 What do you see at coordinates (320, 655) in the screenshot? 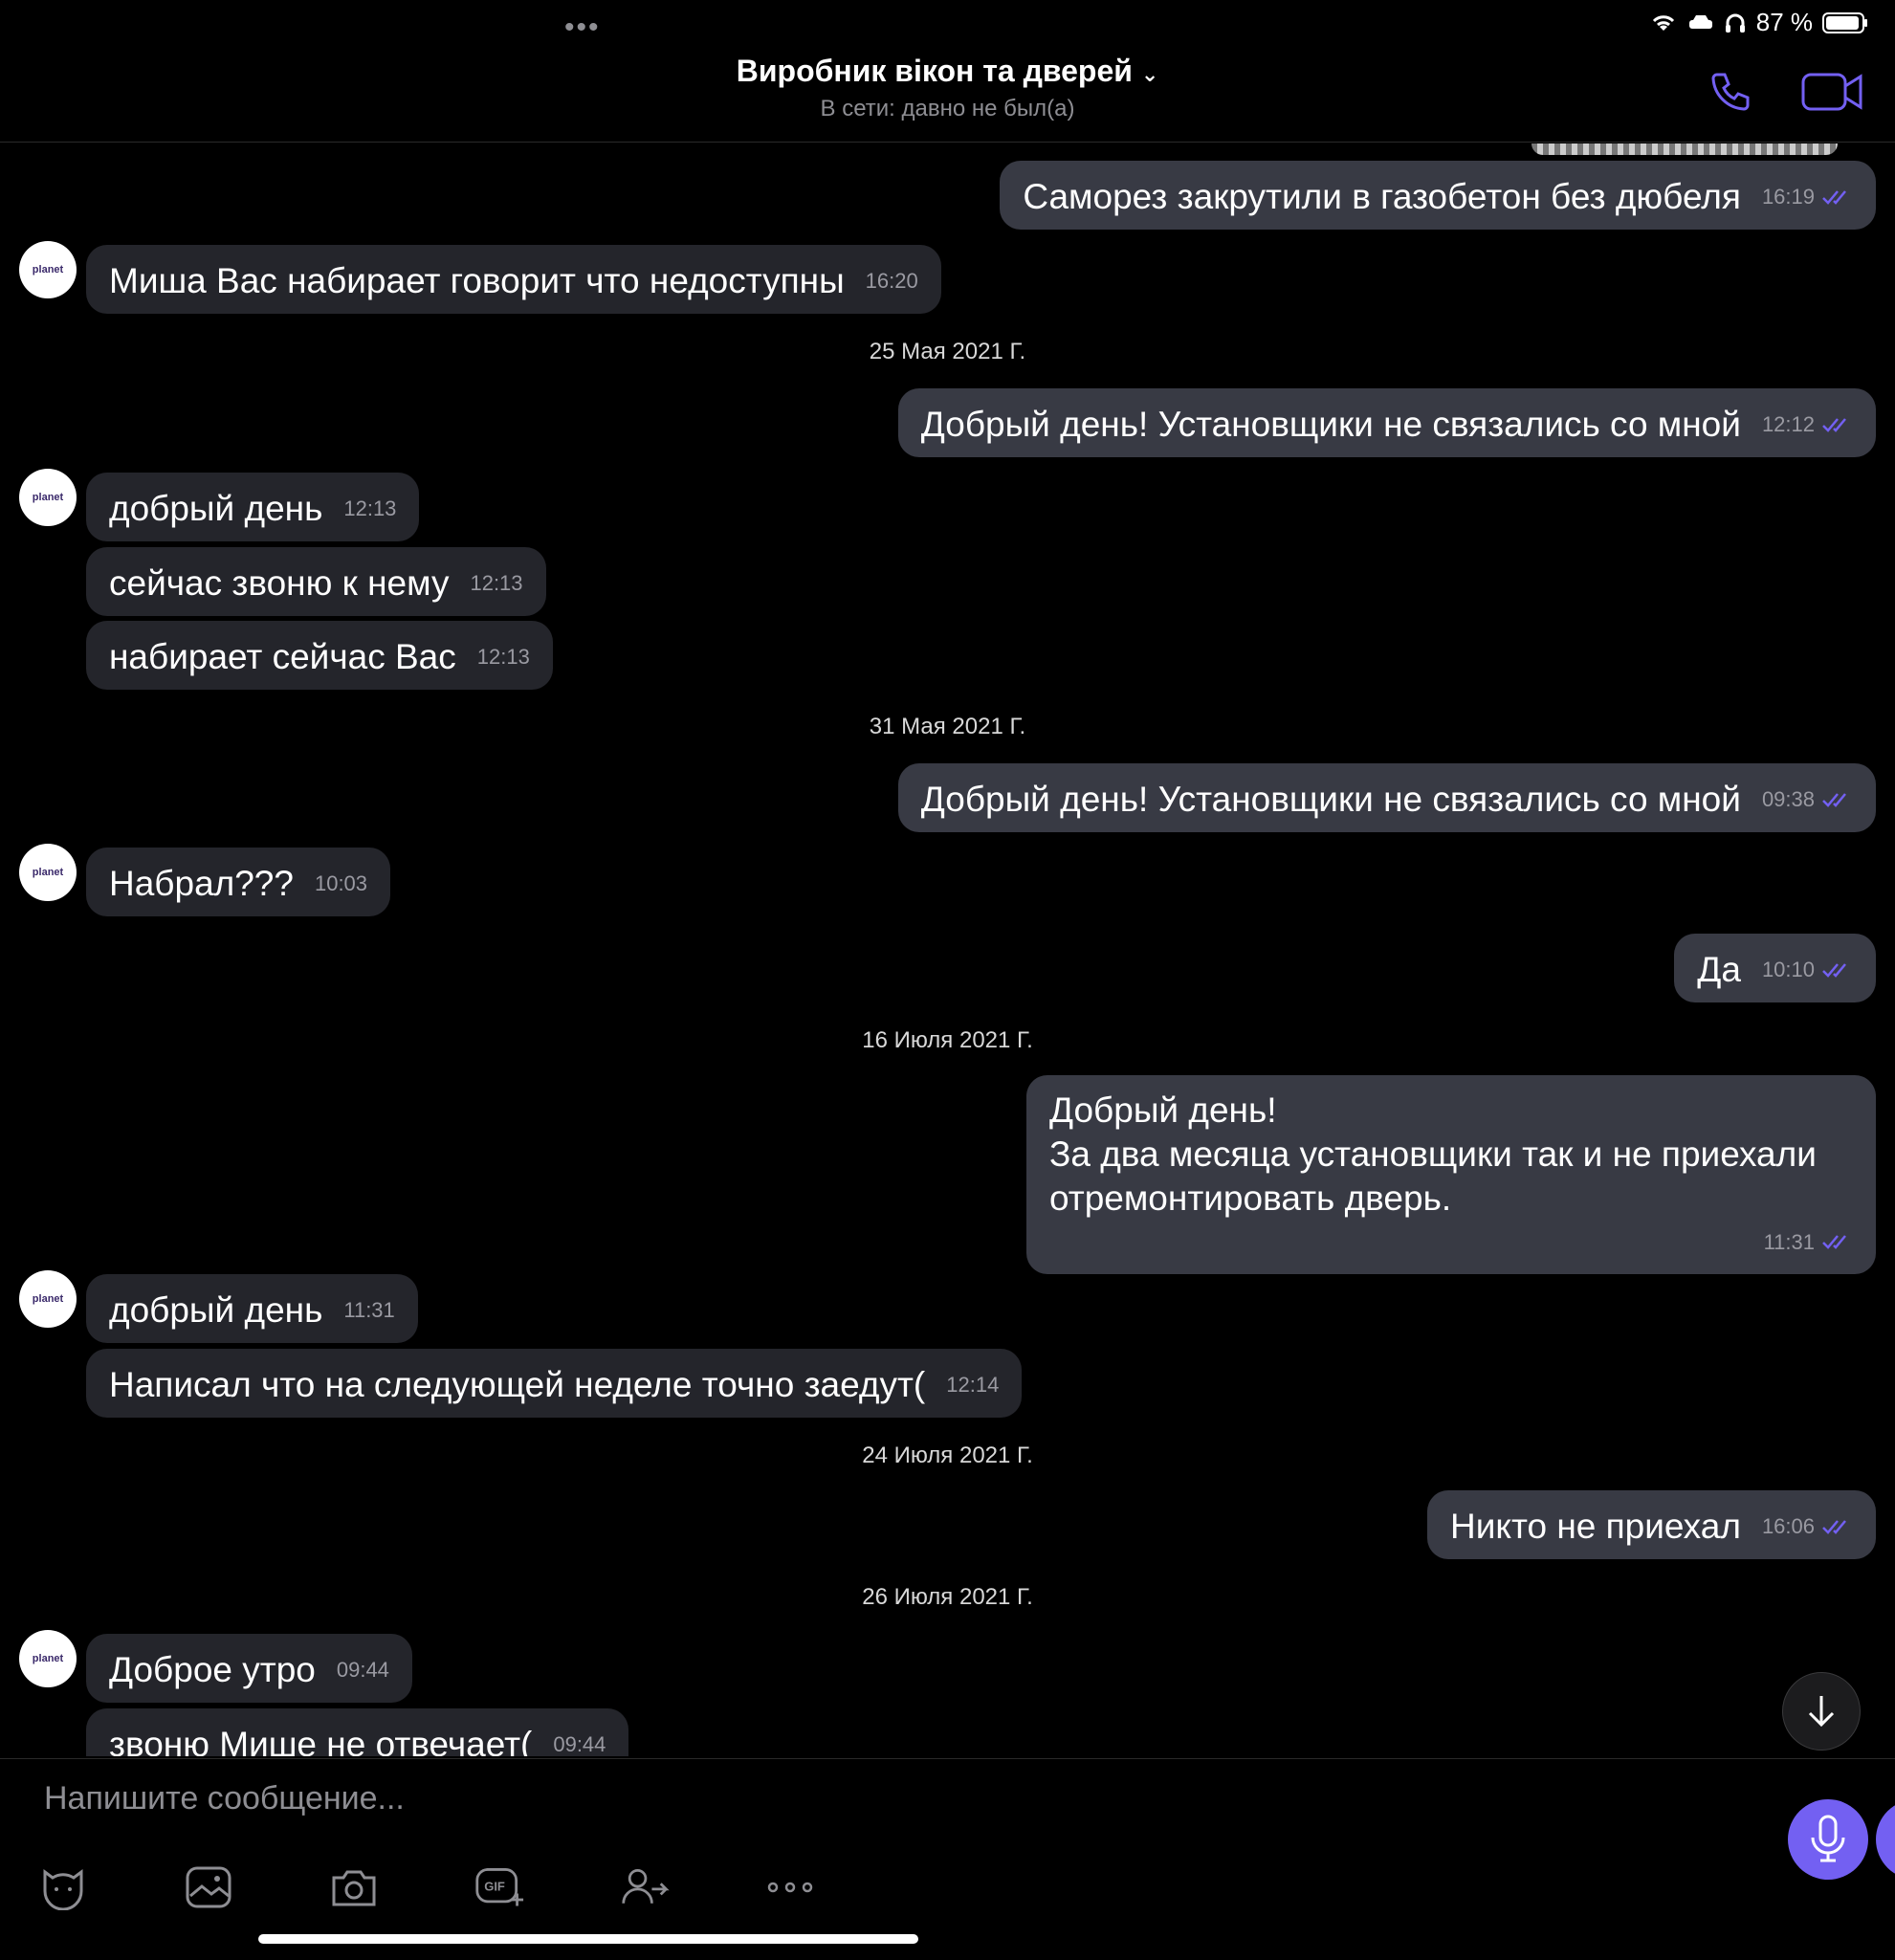
I see `message-incoming: набирает сейчас Вас 12:13` at bounding box center [320, 655].